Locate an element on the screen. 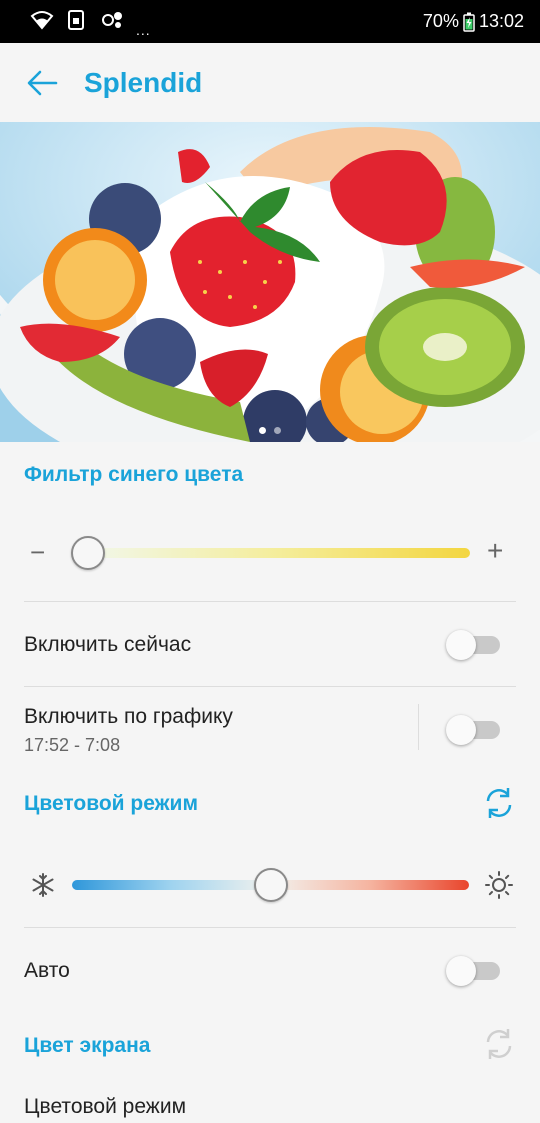 This screenshot has height=1123, width=540. page-title: Splendid is located at coordinates (143, 82).